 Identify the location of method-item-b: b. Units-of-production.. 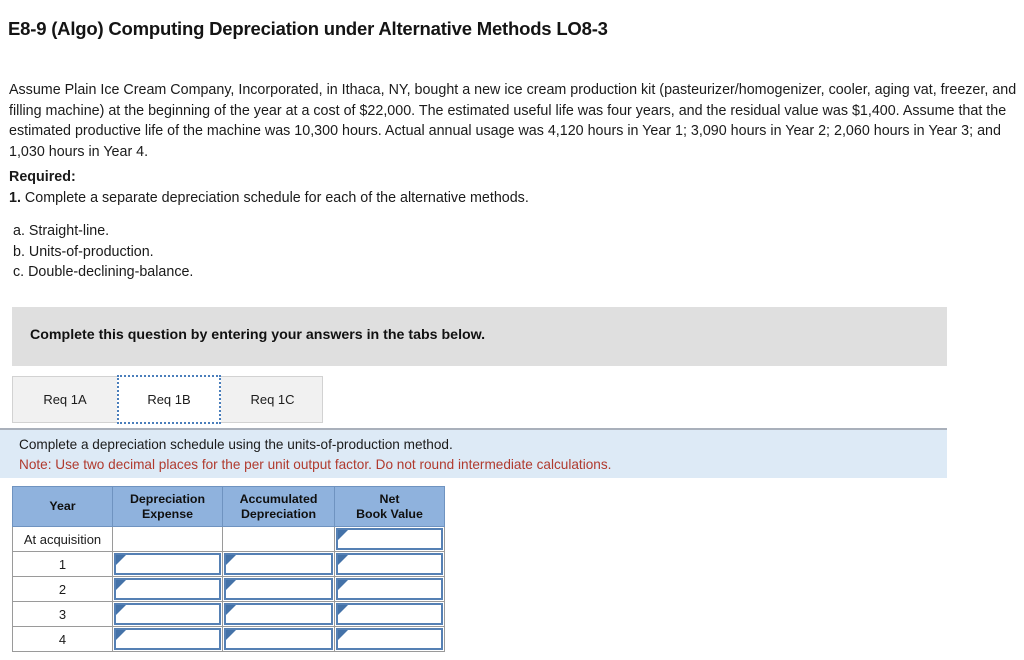
(83, 251).